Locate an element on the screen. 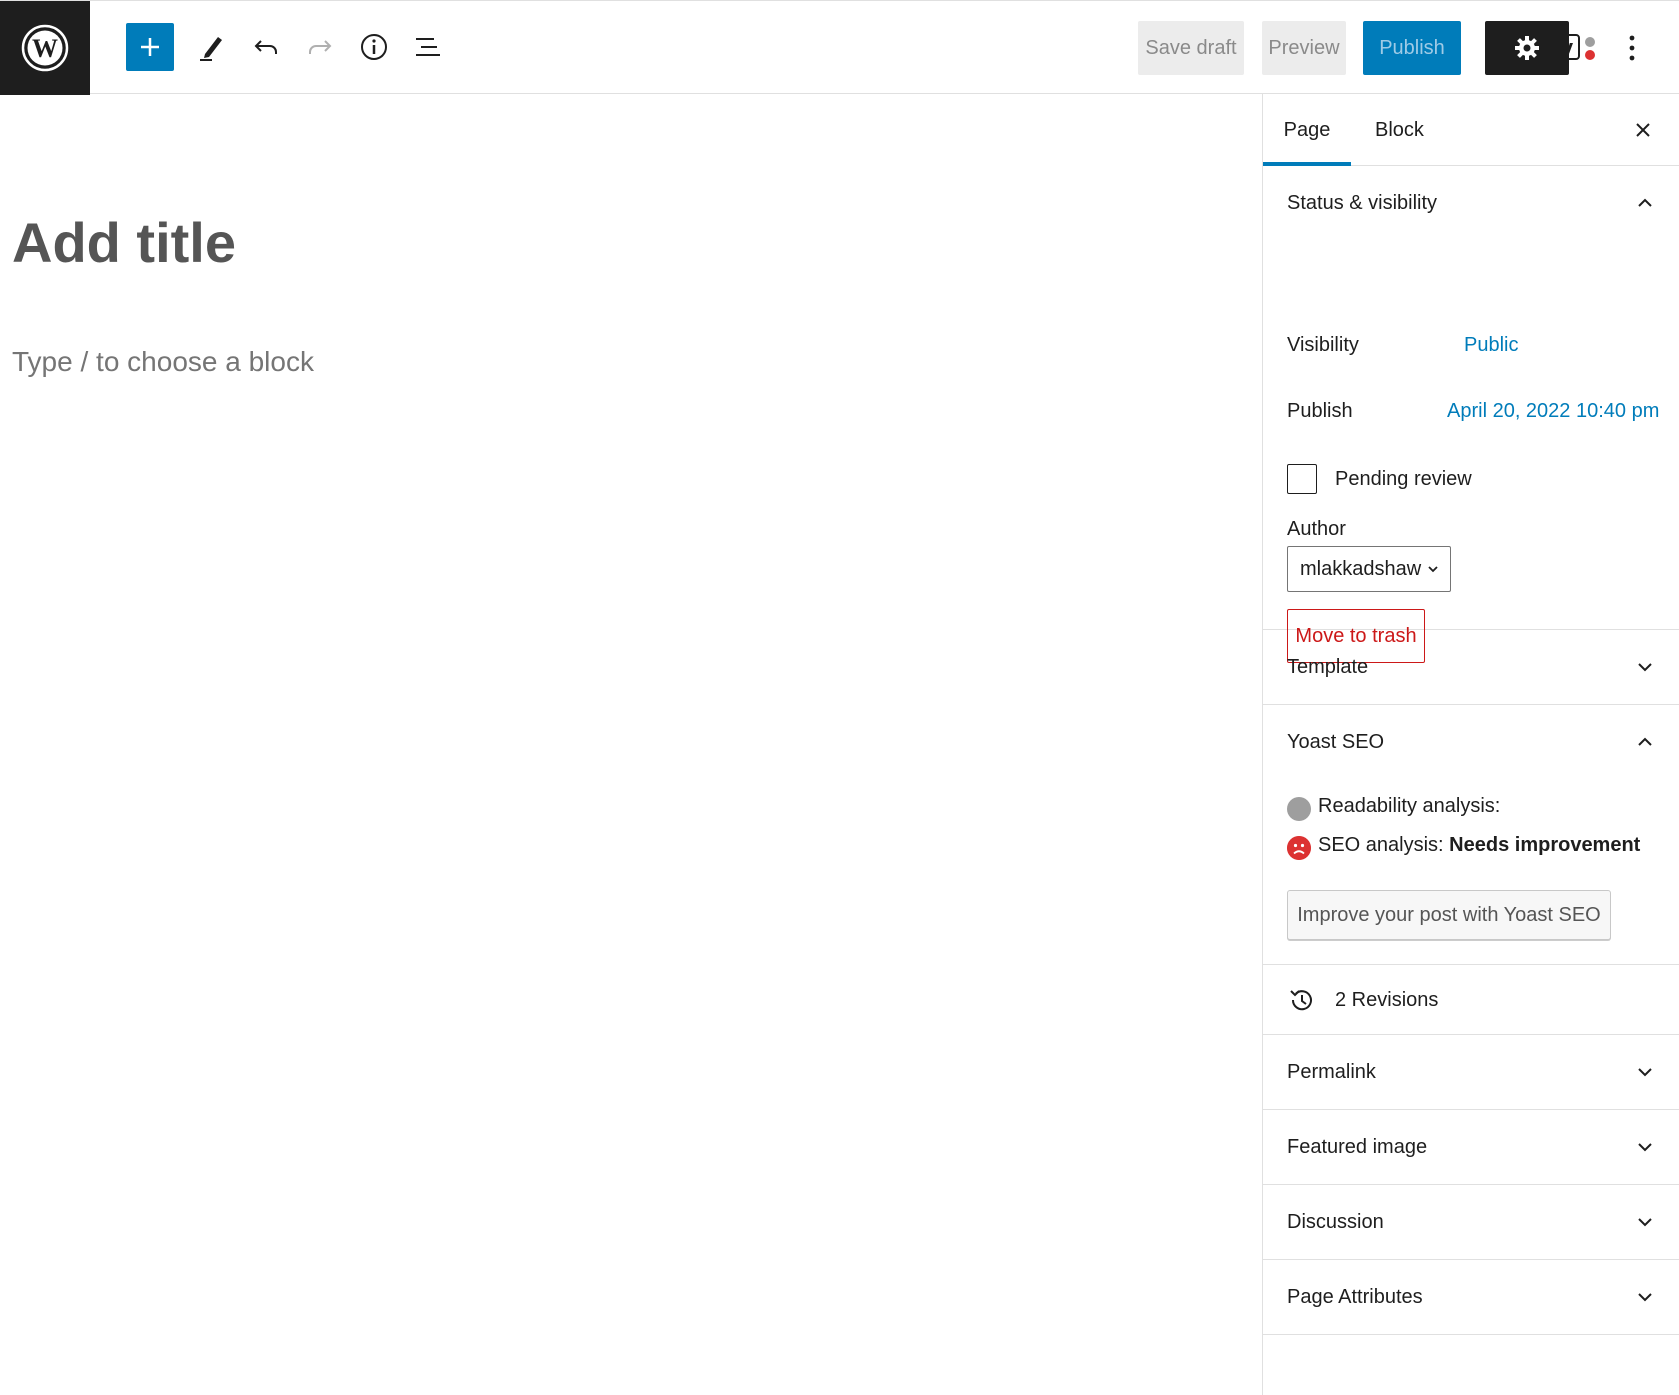 The width and height of the screenshot is (1679, 1395). yoast-seo-button: y is located at coordinates (1576, 48).